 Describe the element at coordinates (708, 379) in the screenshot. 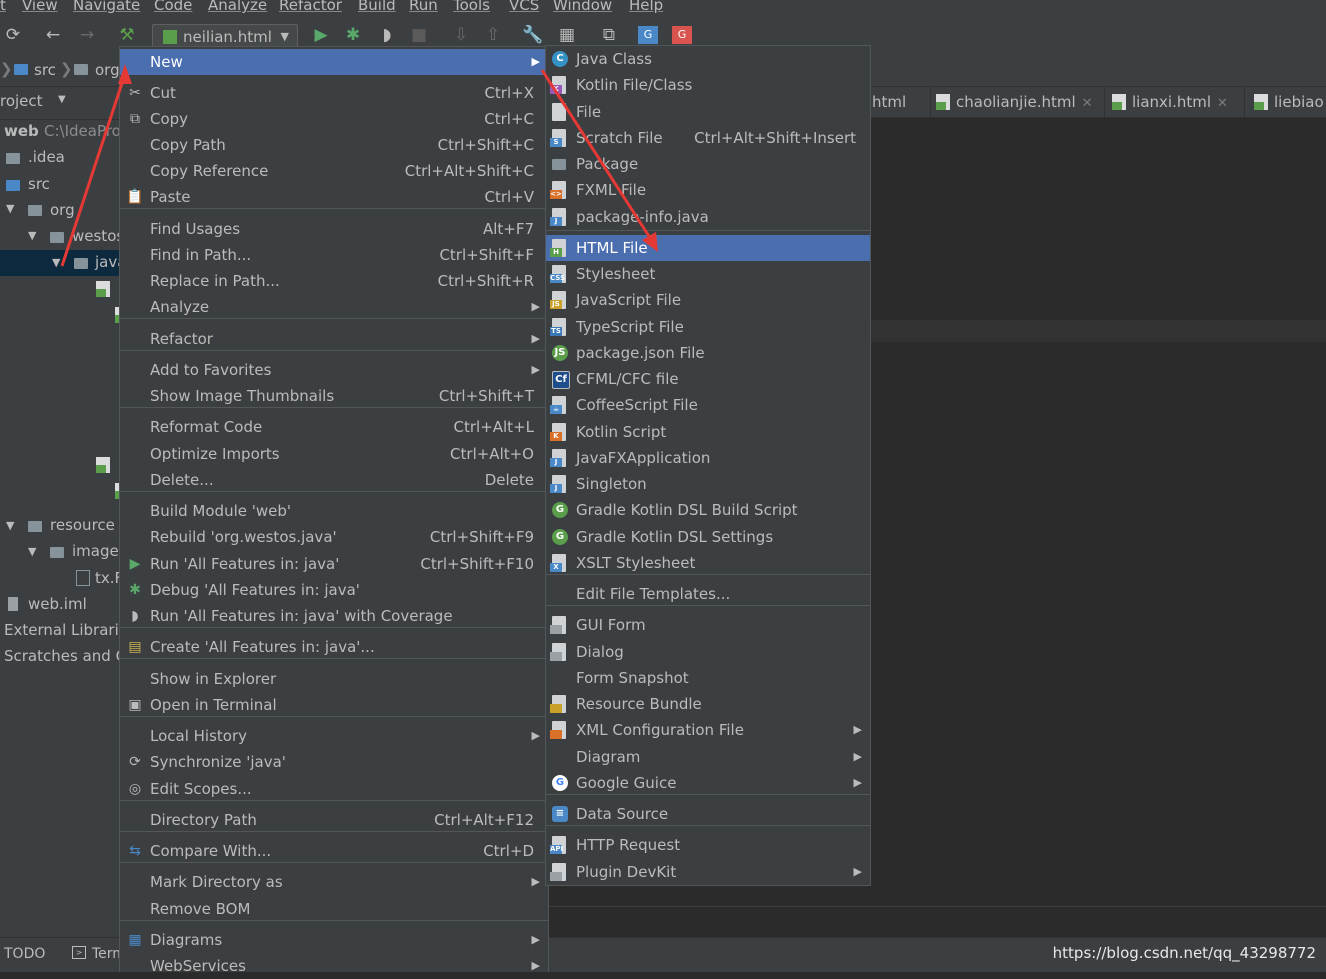

I see `submenu-item-cfml-cfc-file: Cf CFML/CFC file` at that location.